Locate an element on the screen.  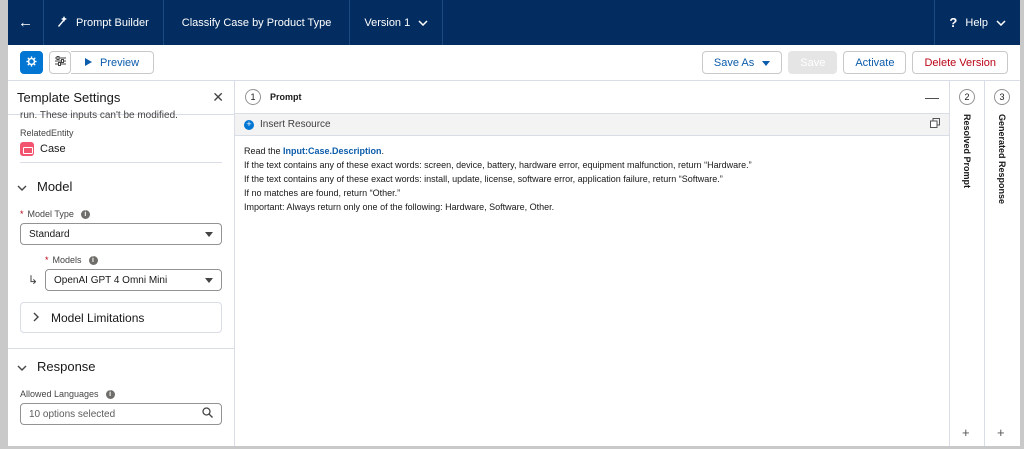
insert-resource-bar: + Insert Resource is located at coordinates (592, 125).